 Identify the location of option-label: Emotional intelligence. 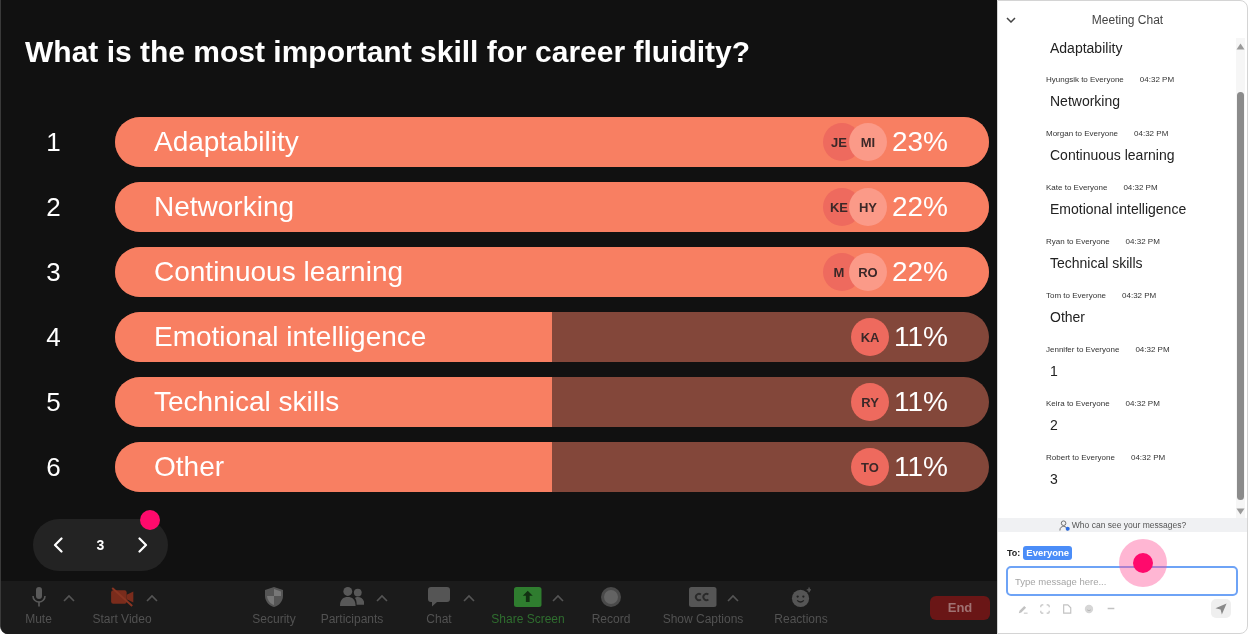
(291, 337).